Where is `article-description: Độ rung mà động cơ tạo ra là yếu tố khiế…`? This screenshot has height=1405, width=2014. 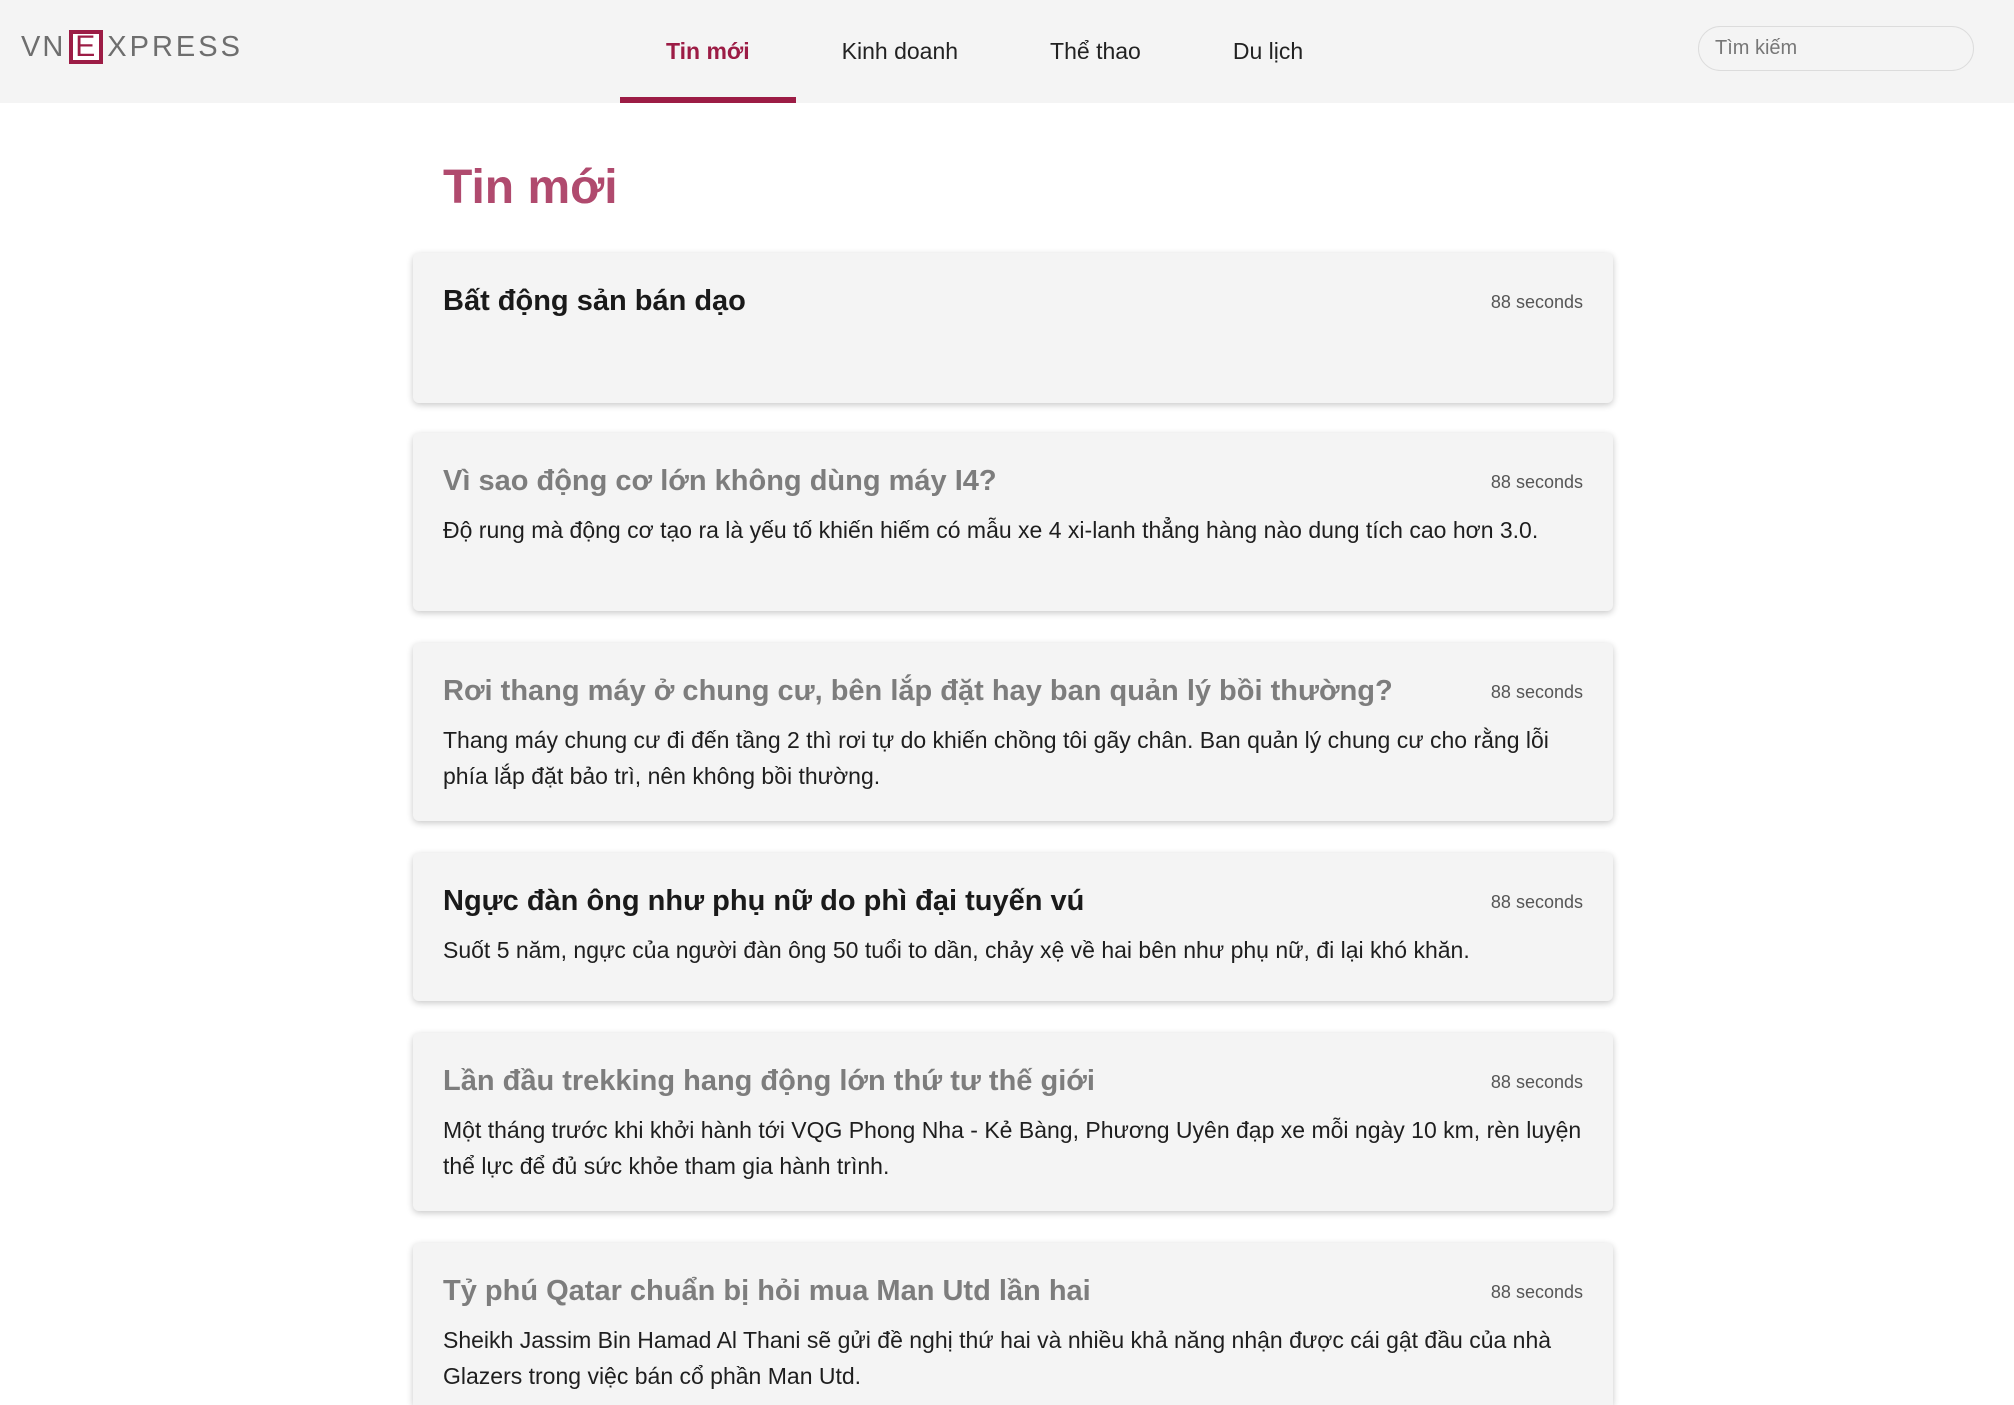
article-description: Độ rung mà động cơ tạo ra là yếu tố khiế… is located at coordinates (991, 530).